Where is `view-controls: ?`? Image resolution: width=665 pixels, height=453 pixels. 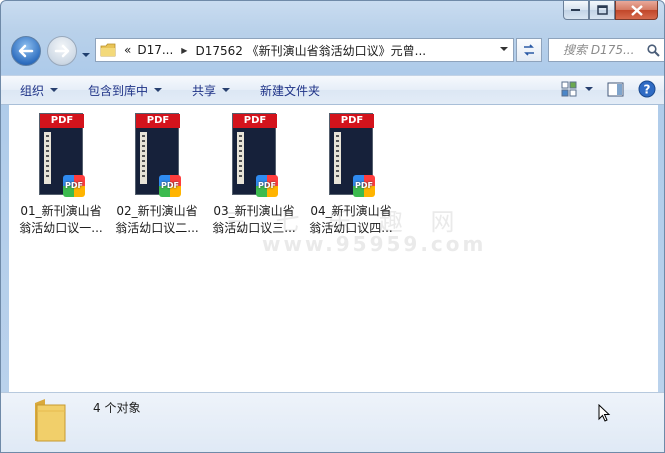 view-controls: ? is located at coordinates (608, 89).